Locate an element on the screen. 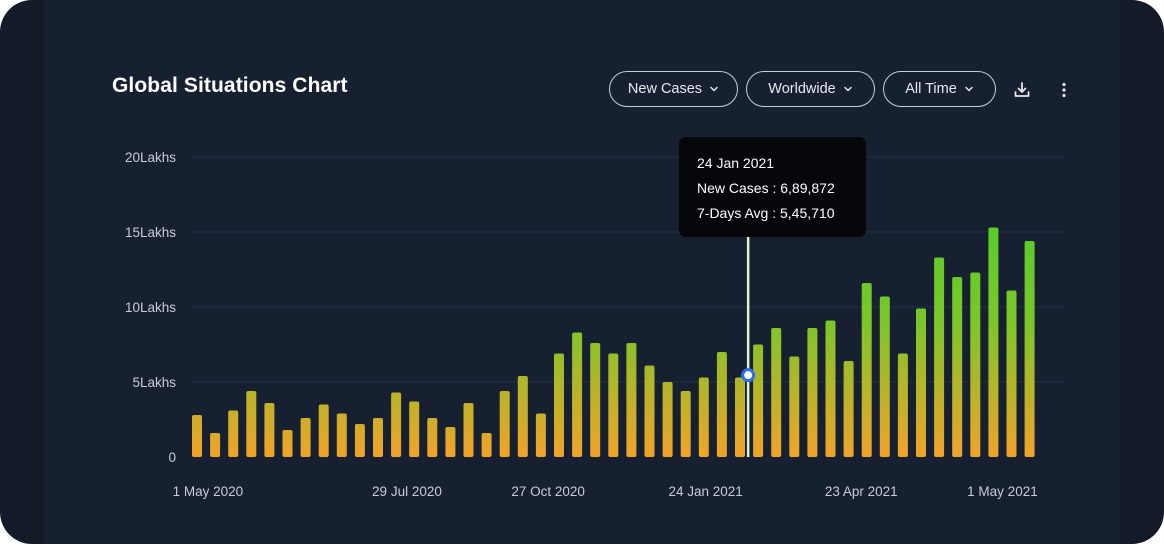  download-button is located at coordinates (1022, 90).